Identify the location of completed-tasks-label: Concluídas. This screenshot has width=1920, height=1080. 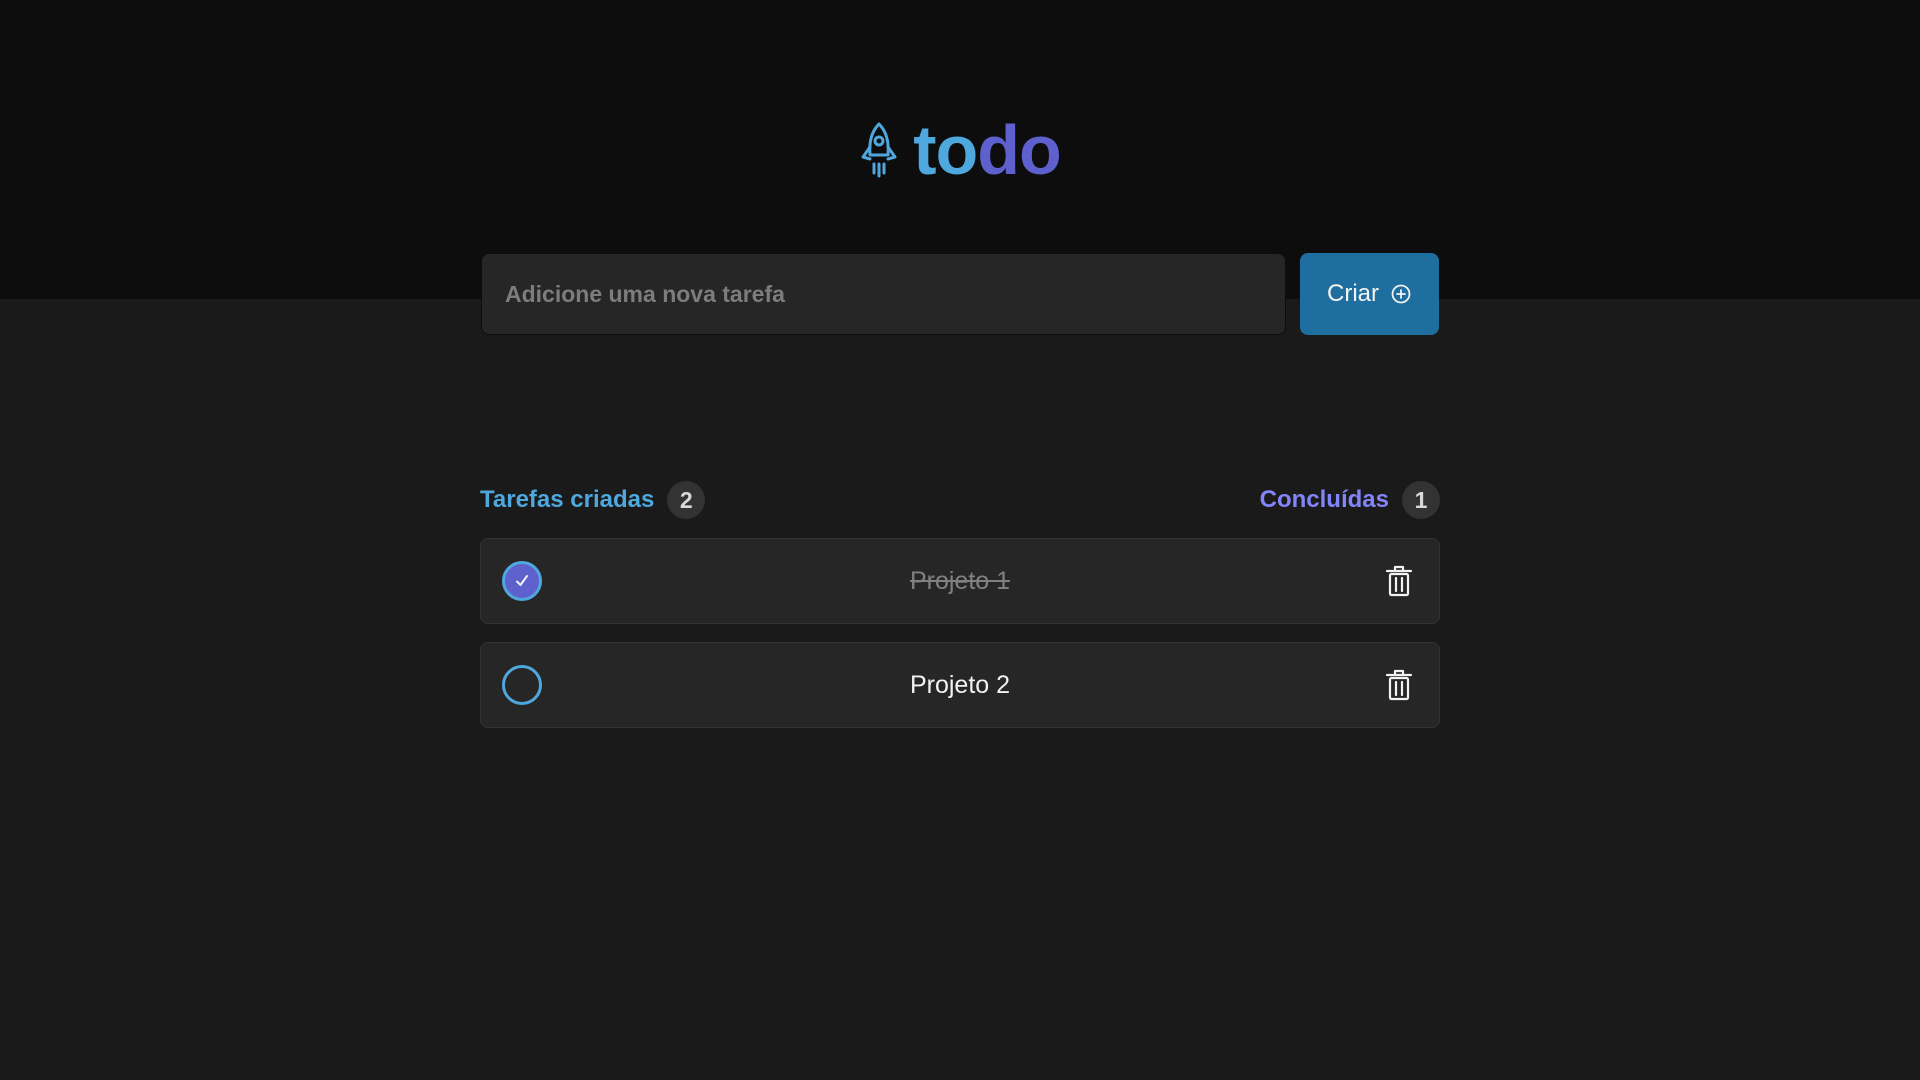
(1324, 499).